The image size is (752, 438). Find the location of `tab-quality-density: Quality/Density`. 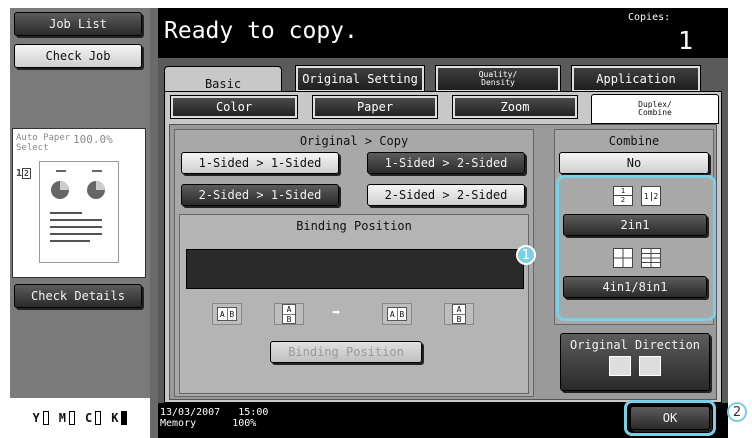

tab-quality-density: Quality/Density is located at coordinates (498, 79).